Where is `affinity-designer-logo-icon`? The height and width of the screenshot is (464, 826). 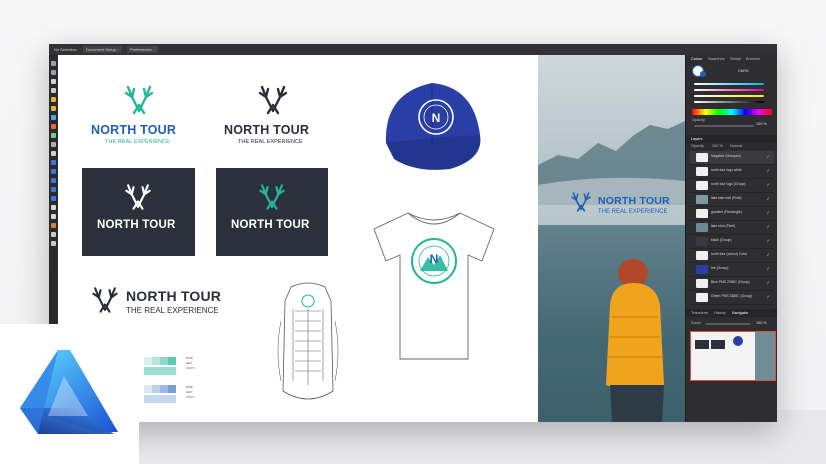 affinity-designer-logo-icon is located at coordinates (69, 392).